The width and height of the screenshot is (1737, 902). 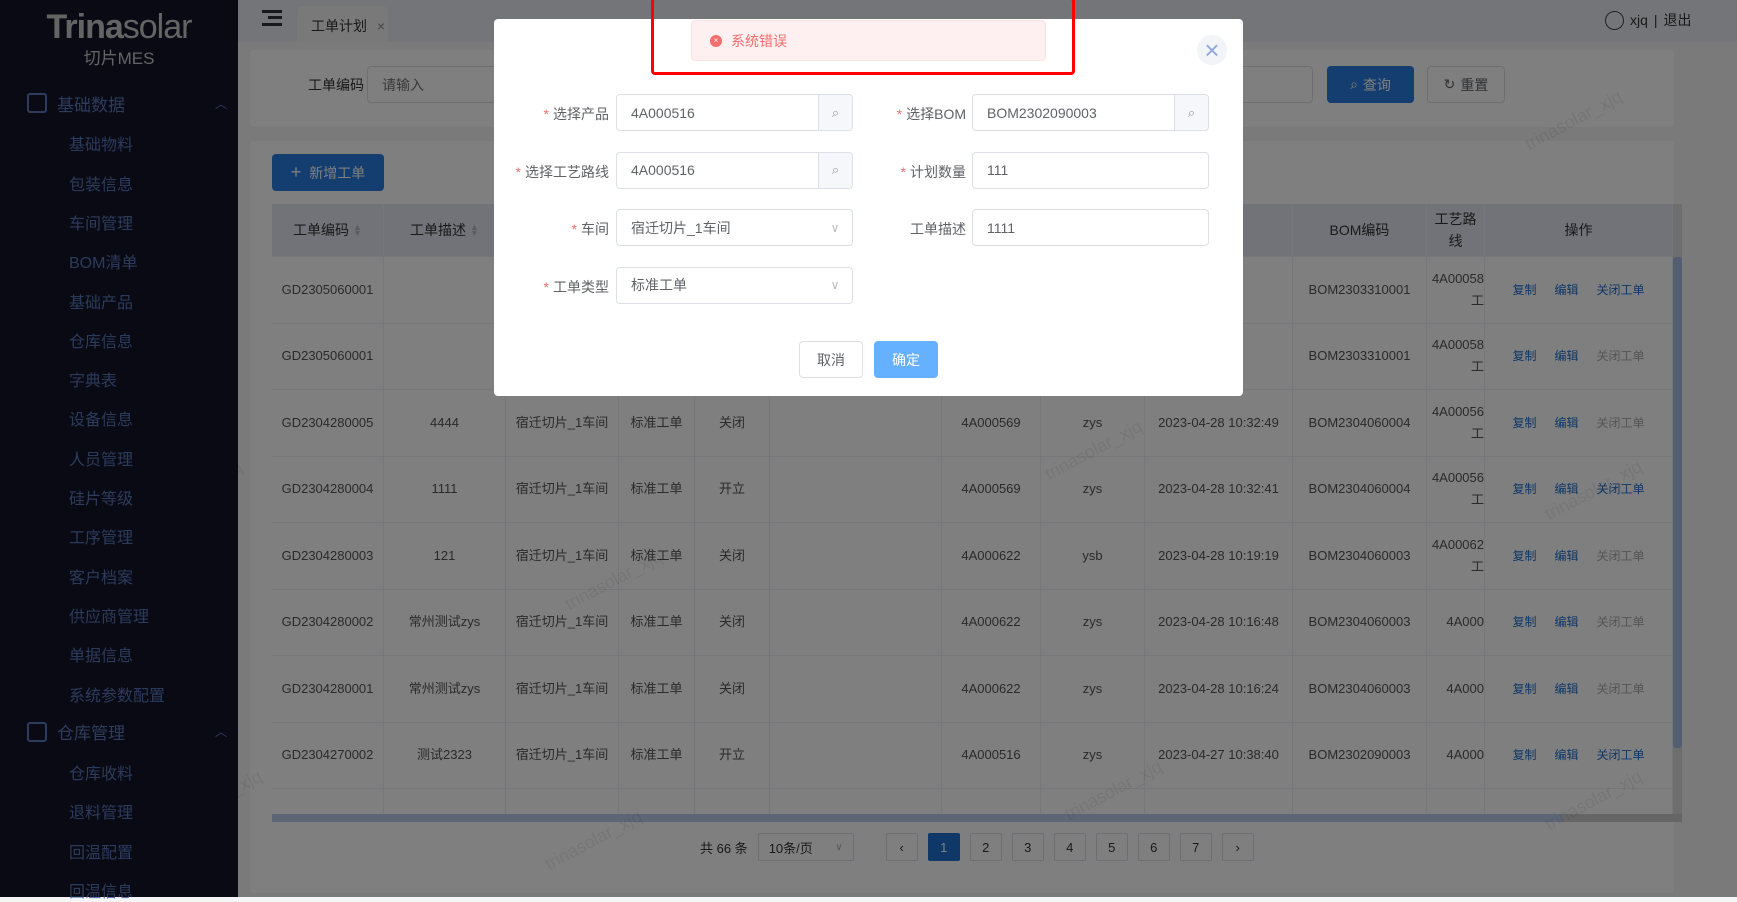 I want to click on field-label-text: 计划数量, so click(x=938, y=171).